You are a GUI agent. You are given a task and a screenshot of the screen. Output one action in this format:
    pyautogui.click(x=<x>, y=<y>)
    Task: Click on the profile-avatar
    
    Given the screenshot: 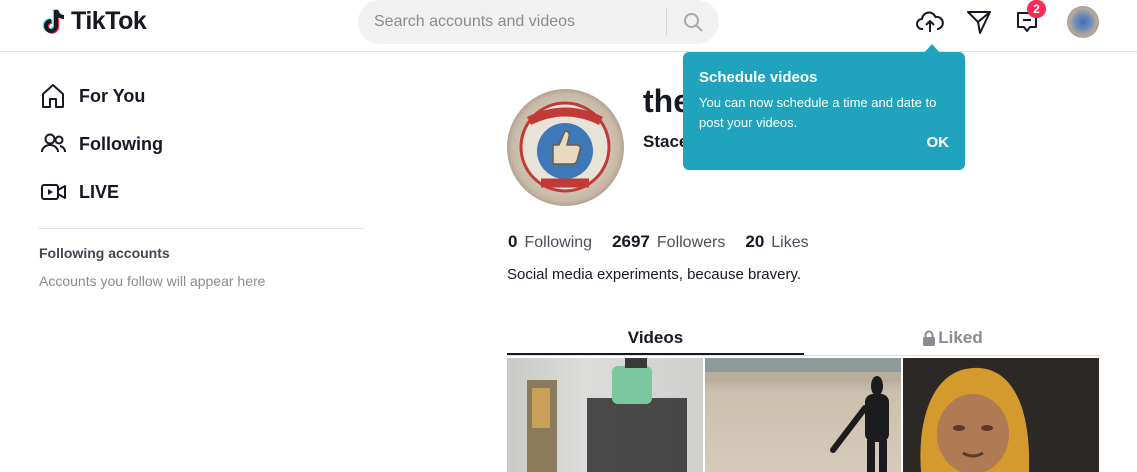 What is the action you would take?
    pyautogui.click(x=565, y=147)
    